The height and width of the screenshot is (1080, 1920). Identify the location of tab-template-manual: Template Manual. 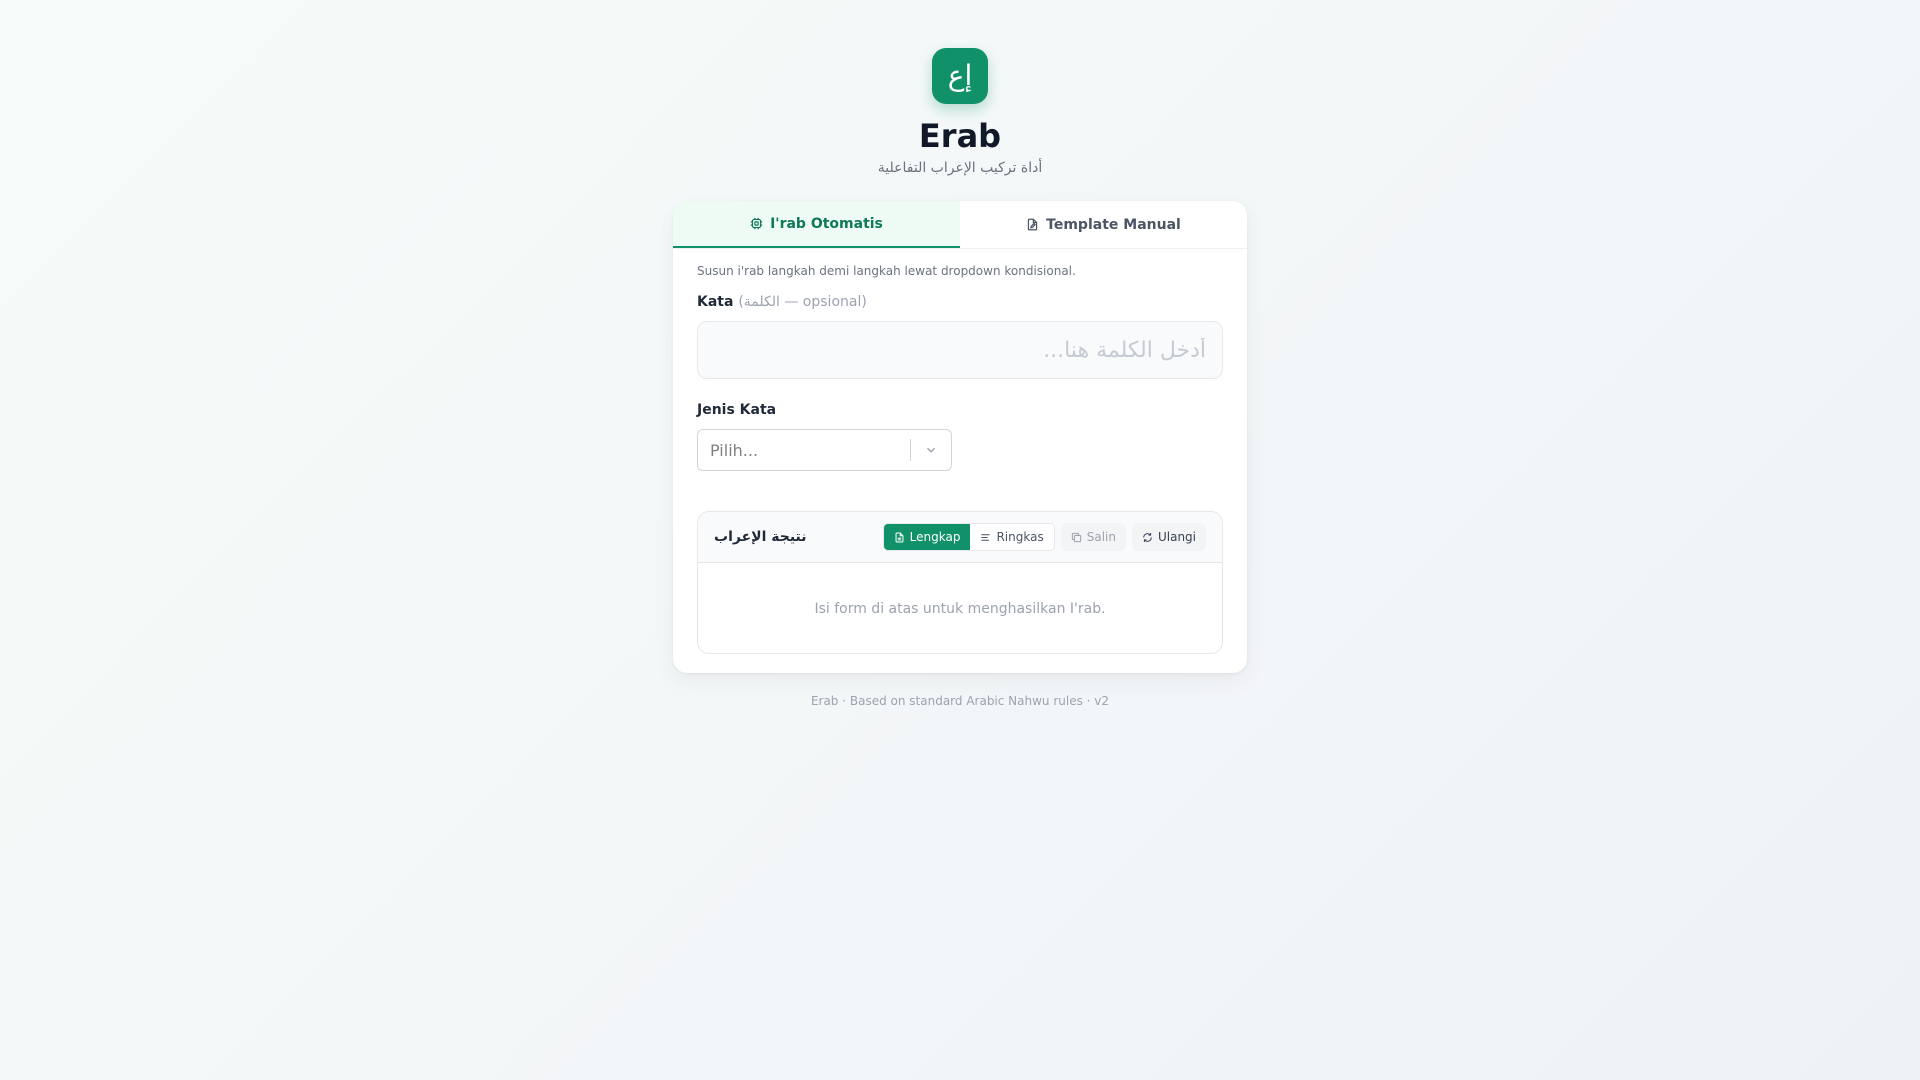
(1103, 224).